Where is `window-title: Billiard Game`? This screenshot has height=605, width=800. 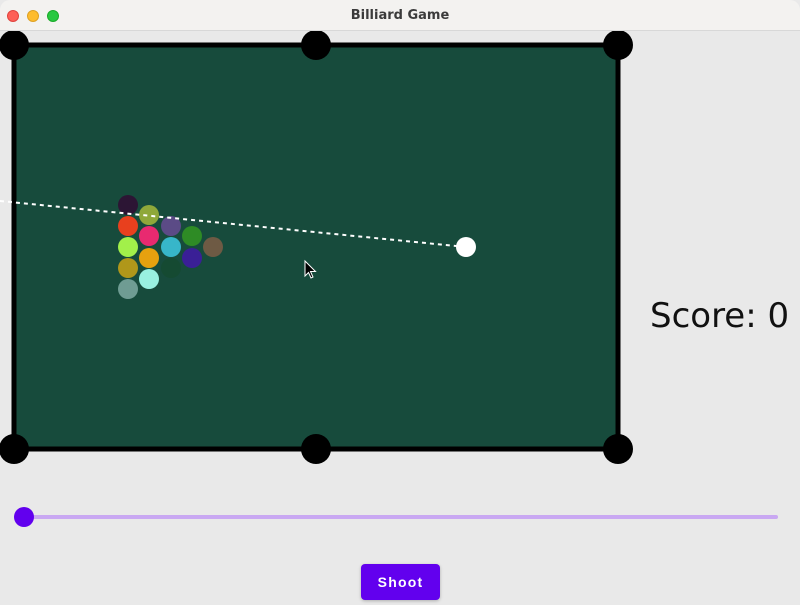
window-title: Billiard Game is located at coordinates (400, 15).